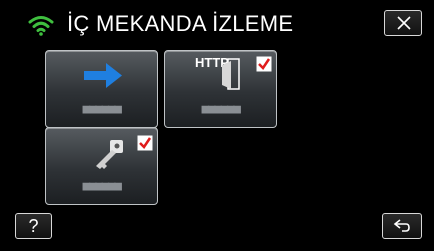  What do you see at coordinates (33, 226) in the screenshot?
I see `help-button: ?` at bounding box center [33, 226].